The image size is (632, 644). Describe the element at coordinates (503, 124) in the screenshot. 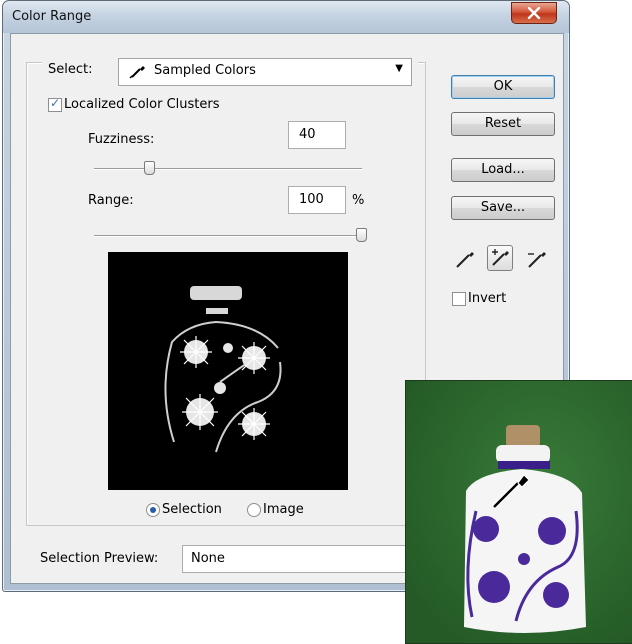

I see `reset-button: Reset` at that location.